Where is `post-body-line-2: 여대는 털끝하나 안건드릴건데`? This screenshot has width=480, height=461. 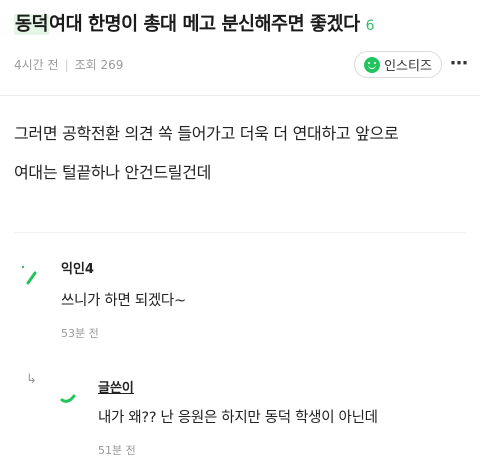 post-body-line-2: 여대는 털끝하나 안건드릴건데 is located at coordinates (113, 172).